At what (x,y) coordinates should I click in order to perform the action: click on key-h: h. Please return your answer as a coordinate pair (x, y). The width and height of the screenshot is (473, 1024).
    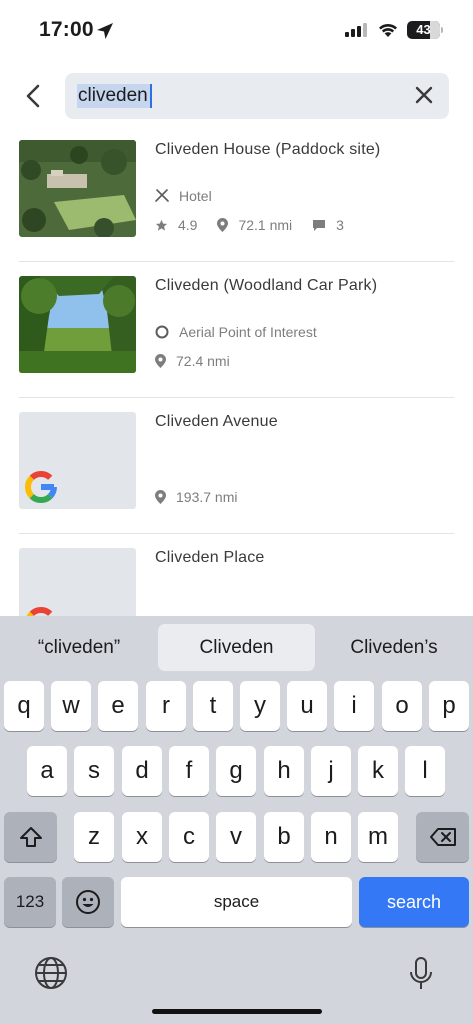
    Looking at the image, I should click on (284, 771).